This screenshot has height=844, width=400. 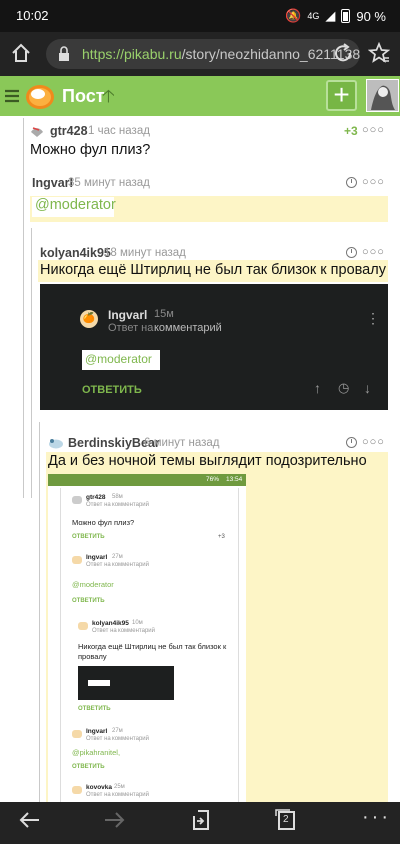 What do you see at coordinates (109, 183) in the screenshot?
I see `comment-time: 35 минут назад` at bounding box center [109, 183].